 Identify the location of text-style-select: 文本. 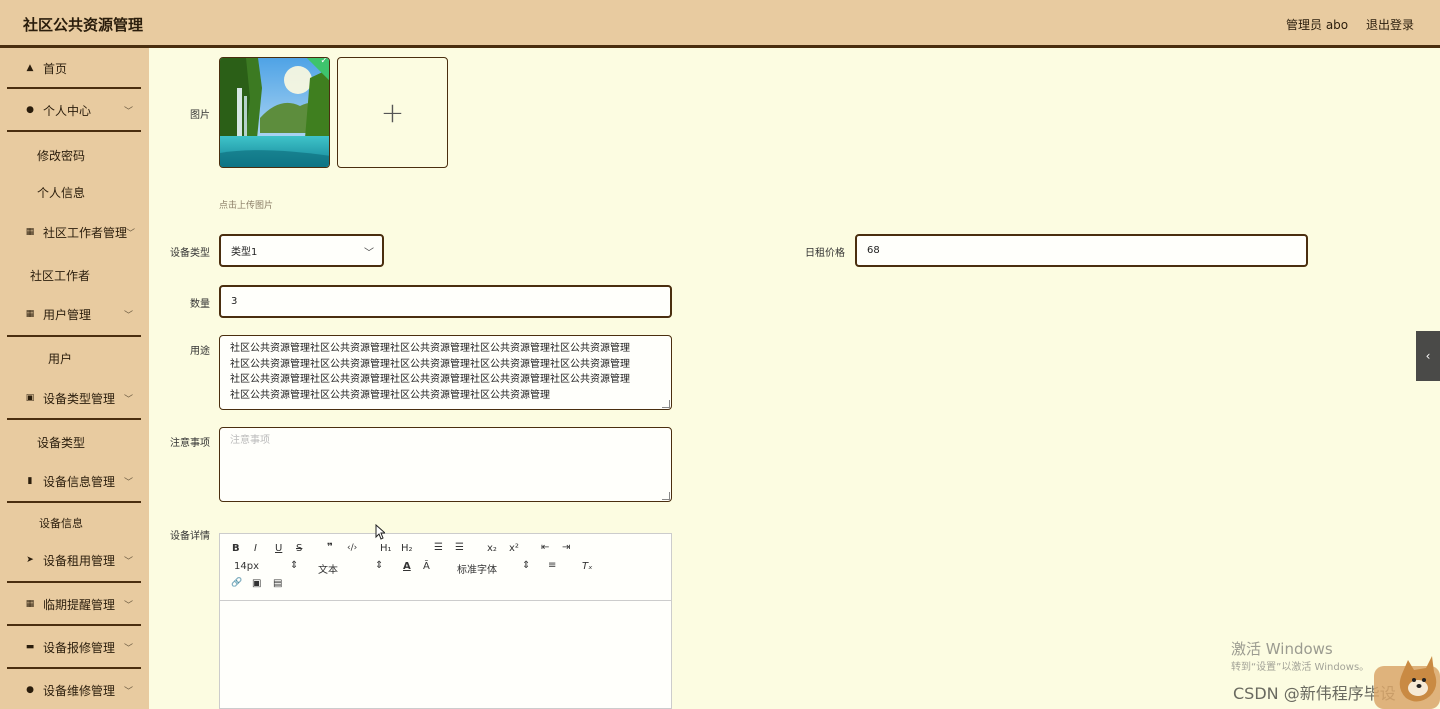
(328, 568).